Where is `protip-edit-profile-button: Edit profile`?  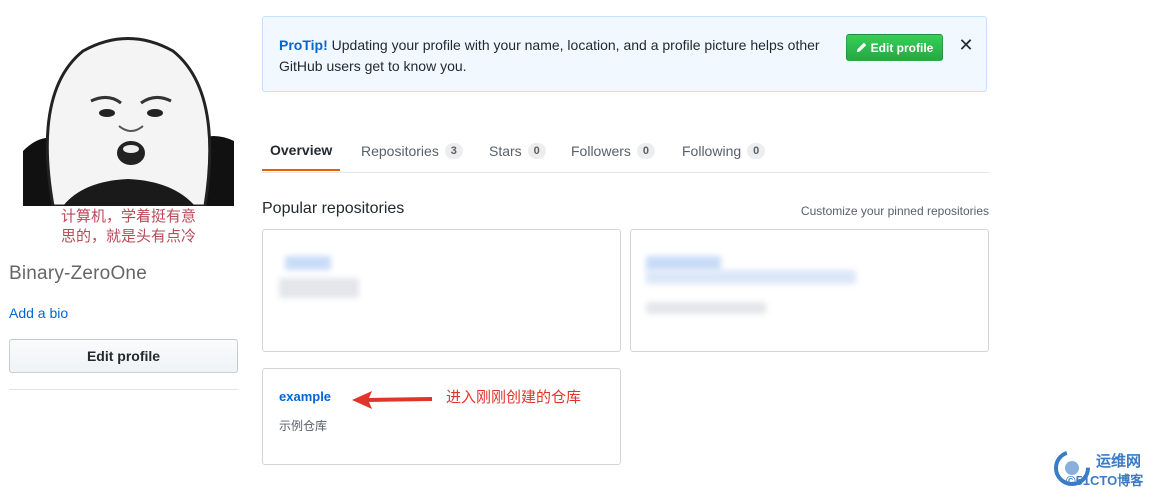 protip-edit-profile-button: Edit profile is located at coordinates (894, 47).